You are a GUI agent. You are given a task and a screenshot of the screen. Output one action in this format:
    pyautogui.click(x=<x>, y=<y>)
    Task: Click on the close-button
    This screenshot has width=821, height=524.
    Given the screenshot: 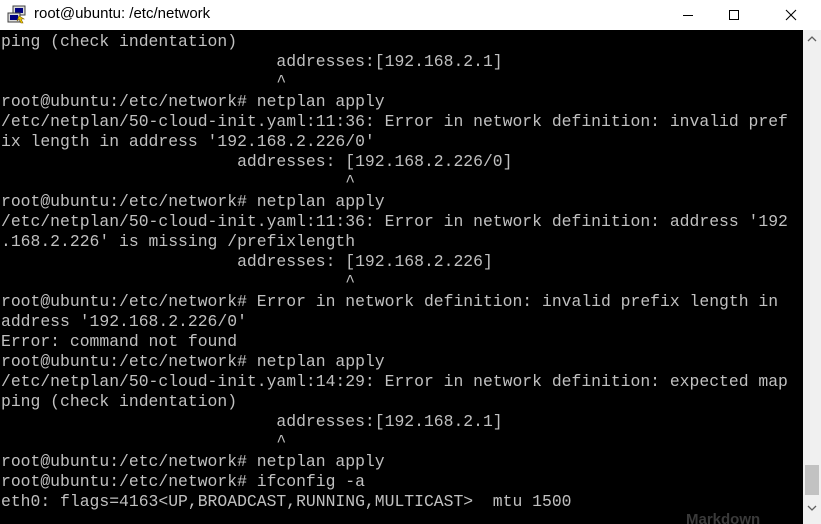 What is the action you would take?
    pyautogui.click(x=791, y=15)
    